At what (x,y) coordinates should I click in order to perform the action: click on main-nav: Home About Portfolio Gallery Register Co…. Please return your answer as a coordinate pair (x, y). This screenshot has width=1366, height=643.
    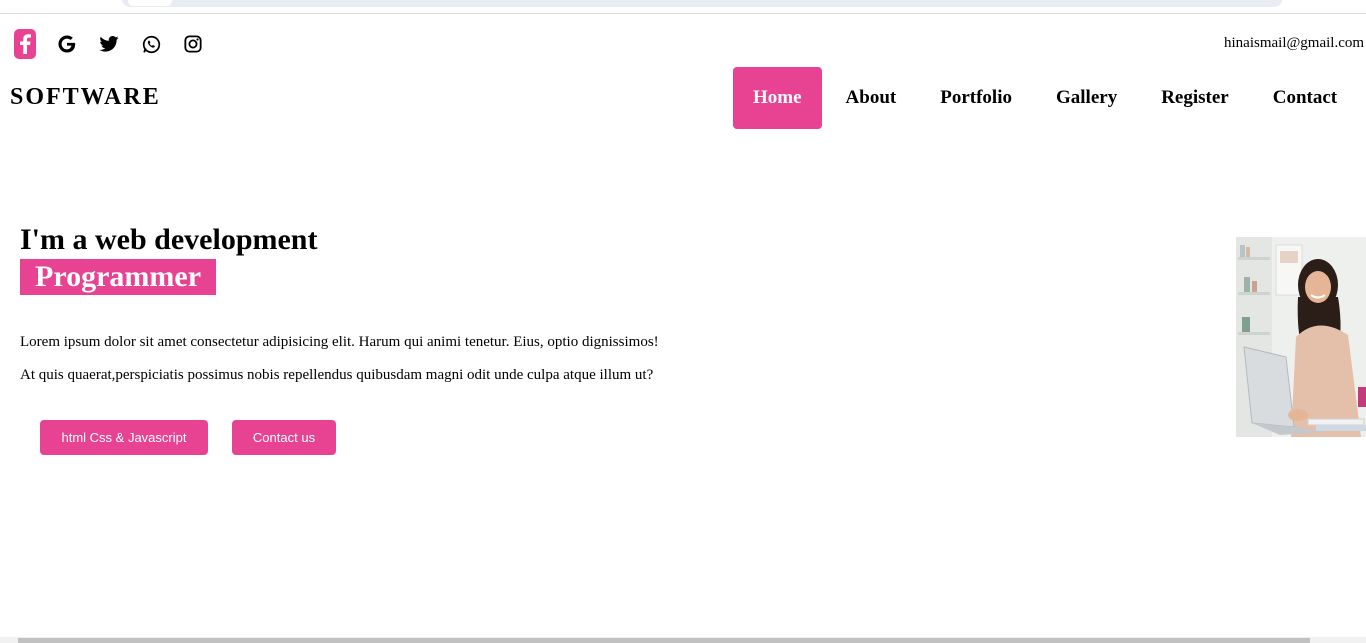
    Looking at the image, I should click on (1047, 98).